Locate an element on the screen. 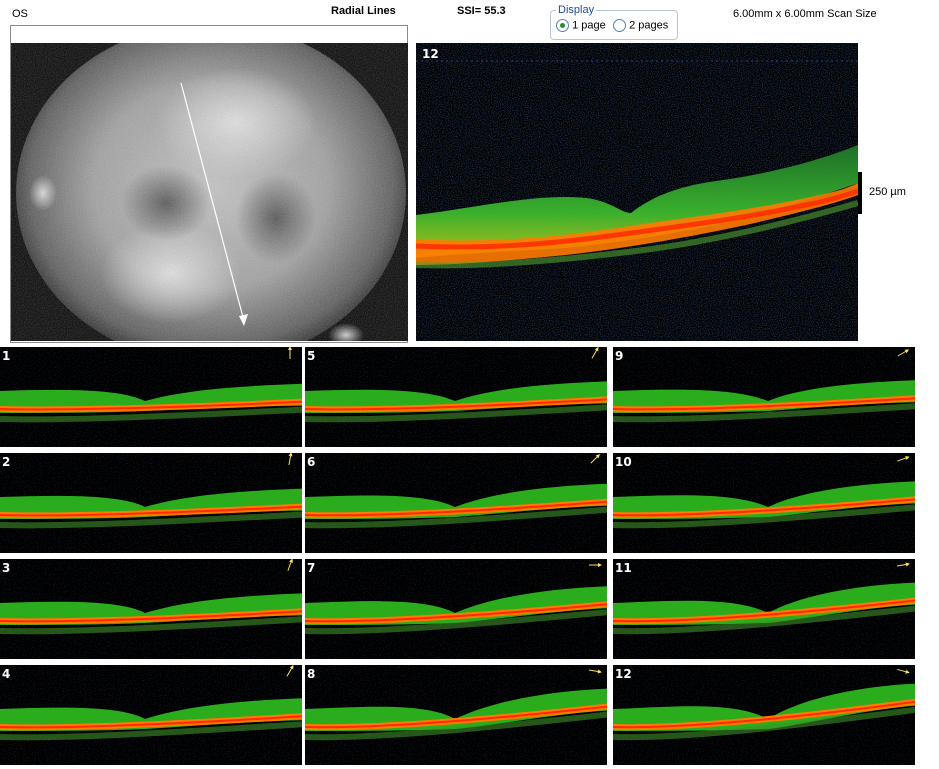  scan-type-label: Radial Lines is located at coordinates (363, 11).